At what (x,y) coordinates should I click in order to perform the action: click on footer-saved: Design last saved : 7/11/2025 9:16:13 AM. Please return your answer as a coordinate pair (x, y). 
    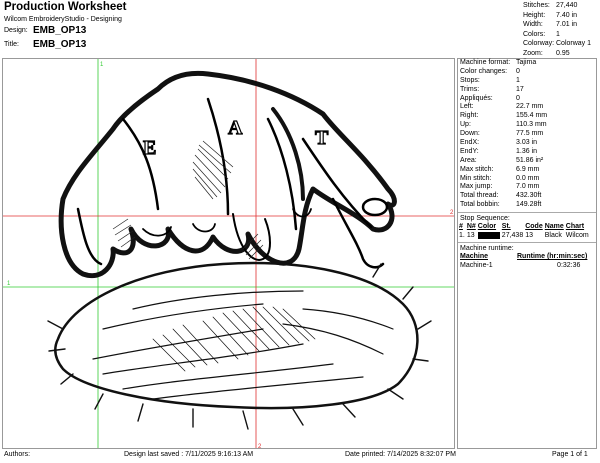
    Looking at the image, I should click on (189, 454).